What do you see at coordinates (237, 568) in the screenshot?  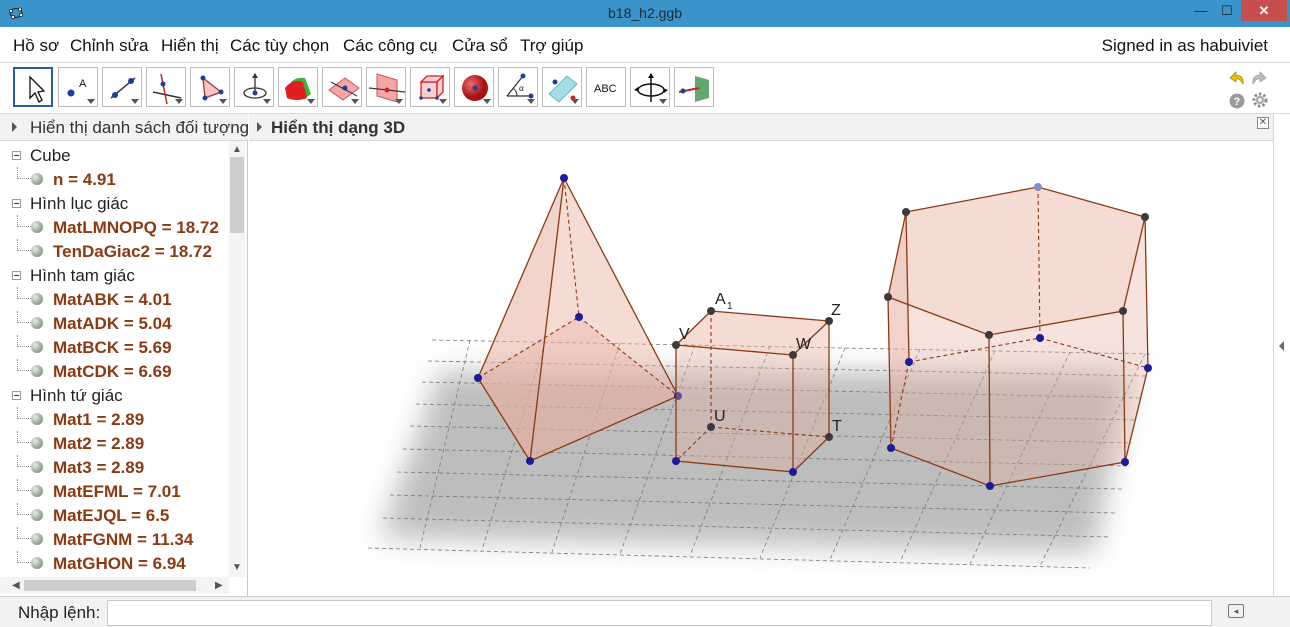 I see `scroll-down-icon: ▼` at bounding box center [237, 568].